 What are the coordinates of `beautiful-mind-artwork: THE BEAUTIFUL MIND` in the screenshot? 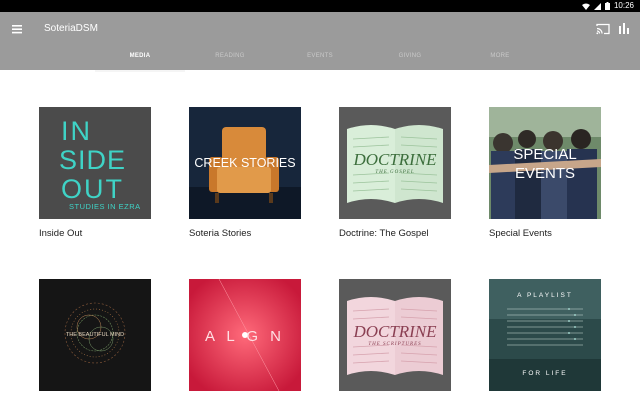 It's located at (95, 335).